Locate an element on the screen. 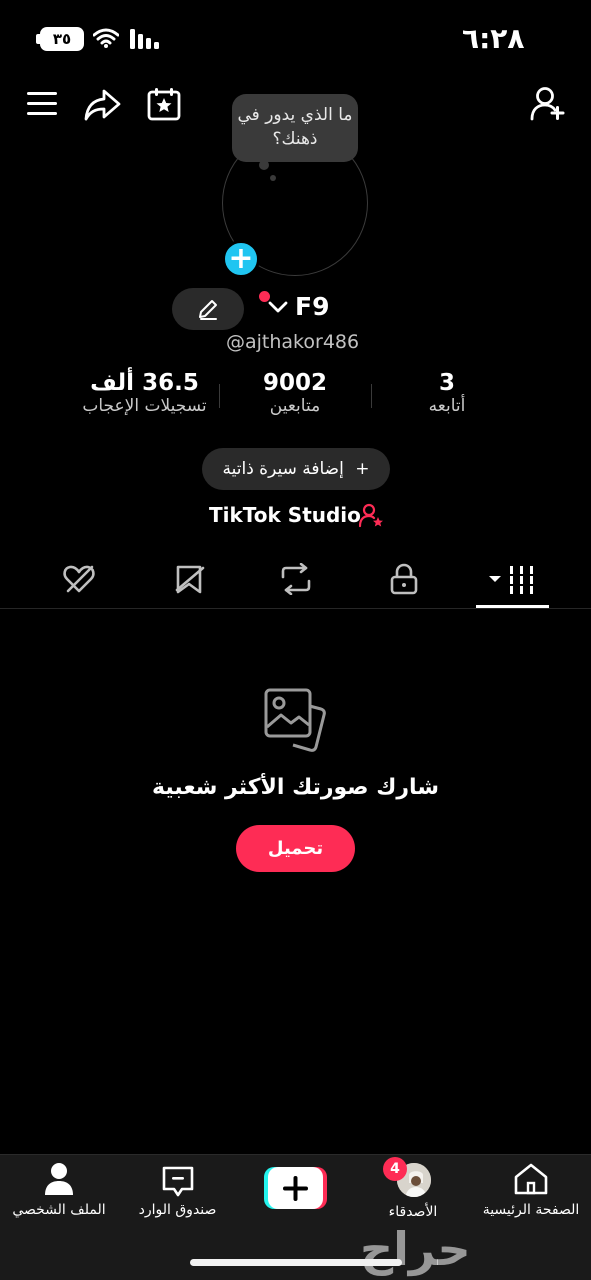  plus-icon is located at coordinates (295, 1188).